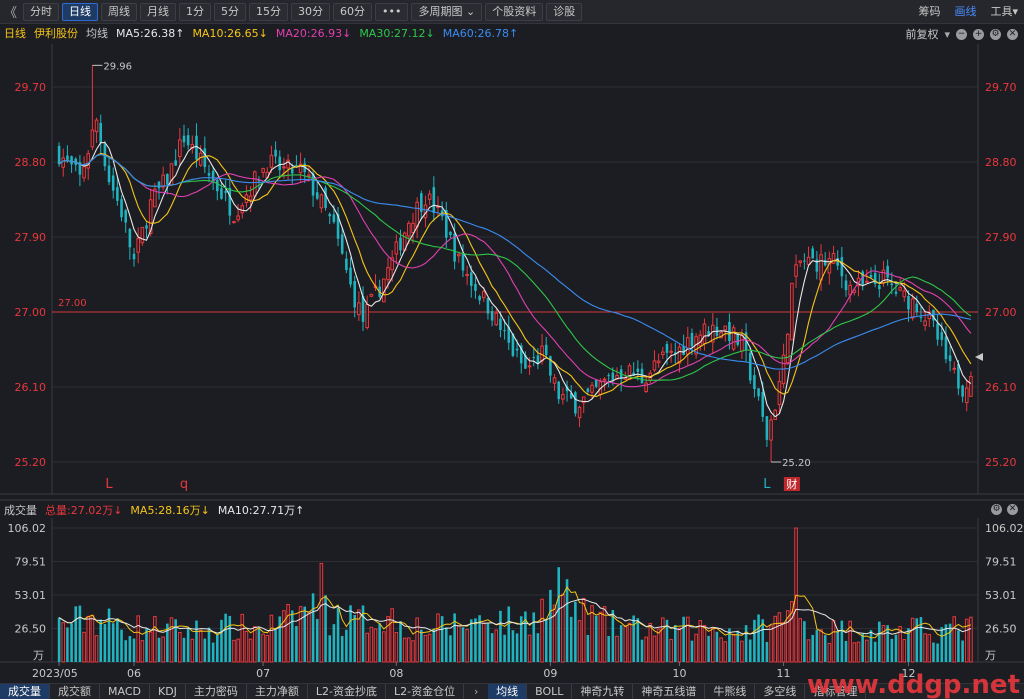 The image size is (1024, 699). Describe the element at coordinates (730, 691) in the screenshot. I see `indicator-tab: 牛熊线` at that location.